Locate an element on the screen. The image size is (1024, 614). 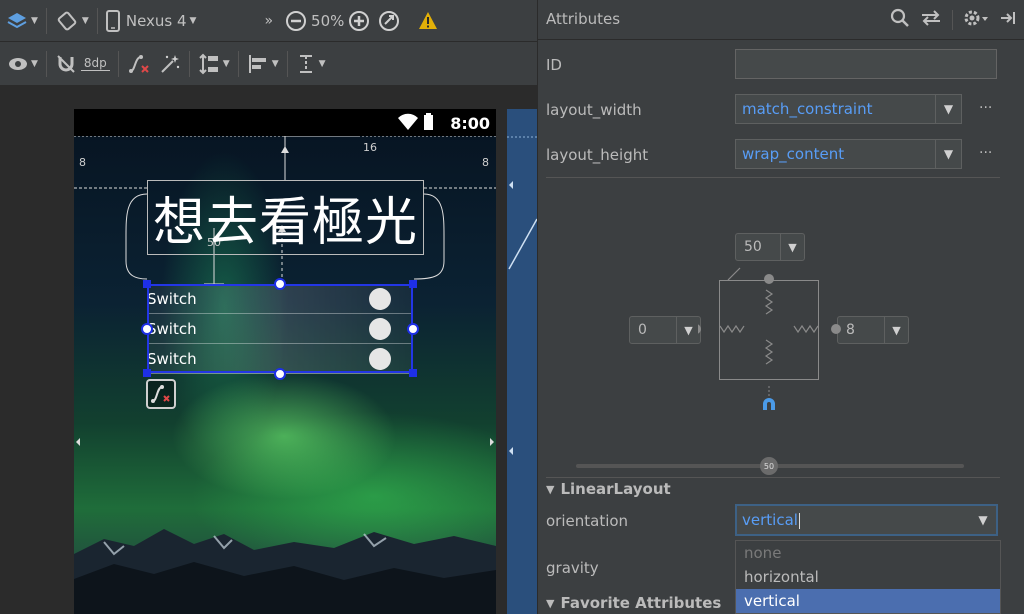
baseline-magnet-icon is located at coordinates (769, 406).